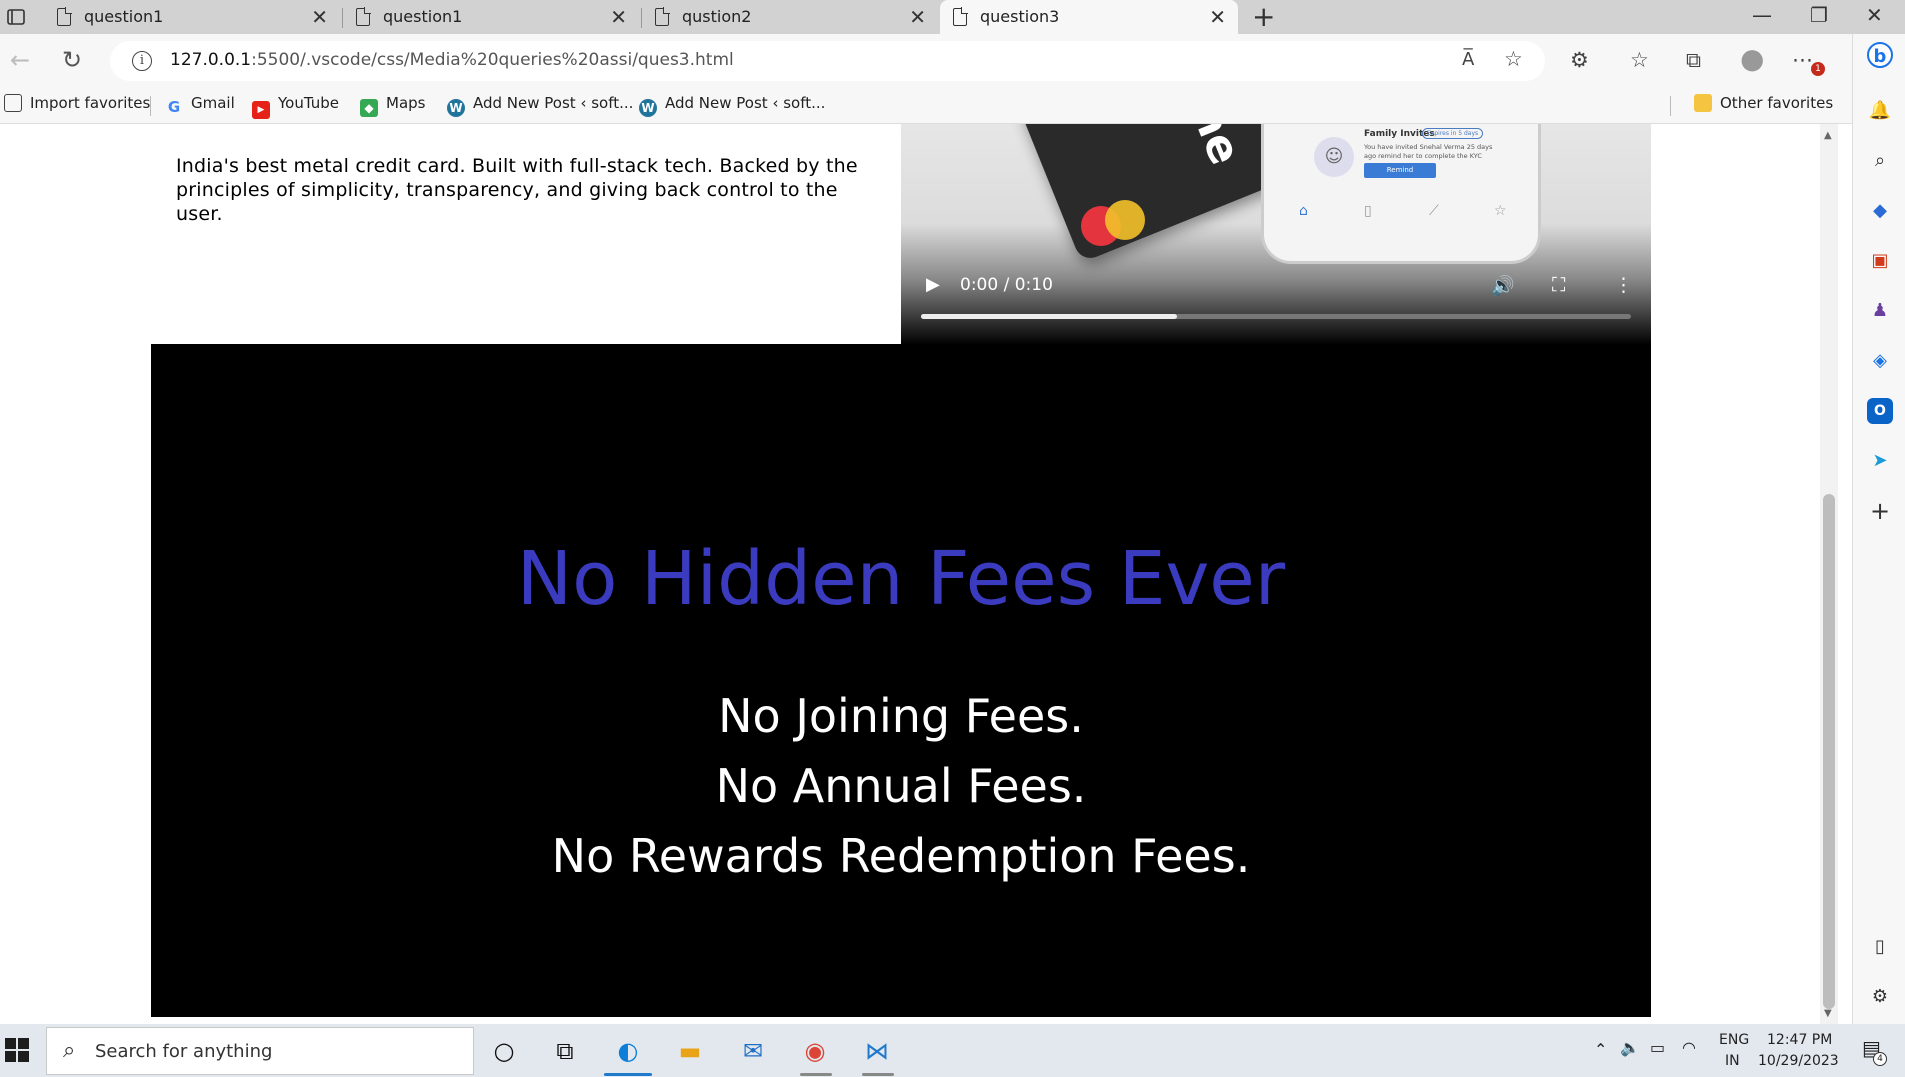 The image size is (1905, 1077). What do you see at coordinates (1125, 220) in the screenshot?
I see `mastercard-logo-yellow` at bounding box center [1125, 220].